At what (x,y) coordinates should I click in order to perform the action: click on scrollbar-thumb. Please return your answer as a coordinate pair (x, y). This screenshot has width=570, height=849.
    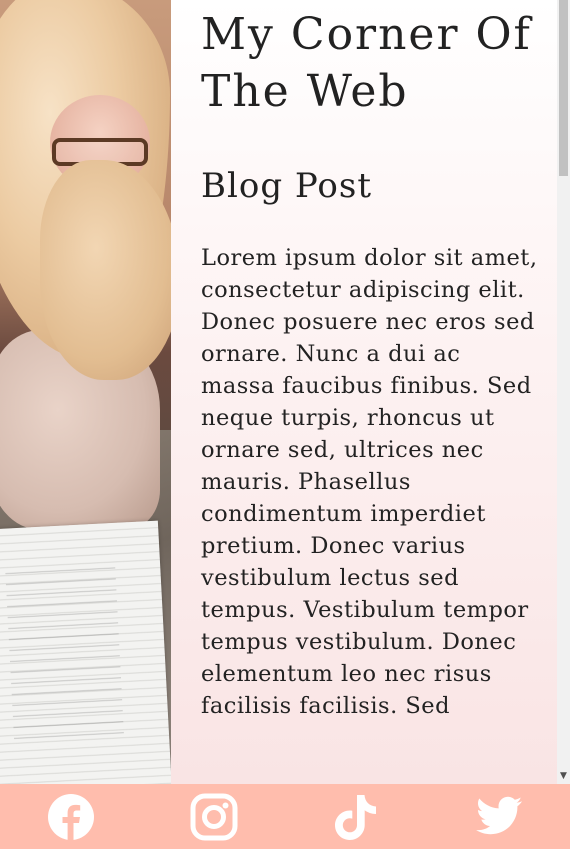
    Looking at the image, I should click on (563, 88).